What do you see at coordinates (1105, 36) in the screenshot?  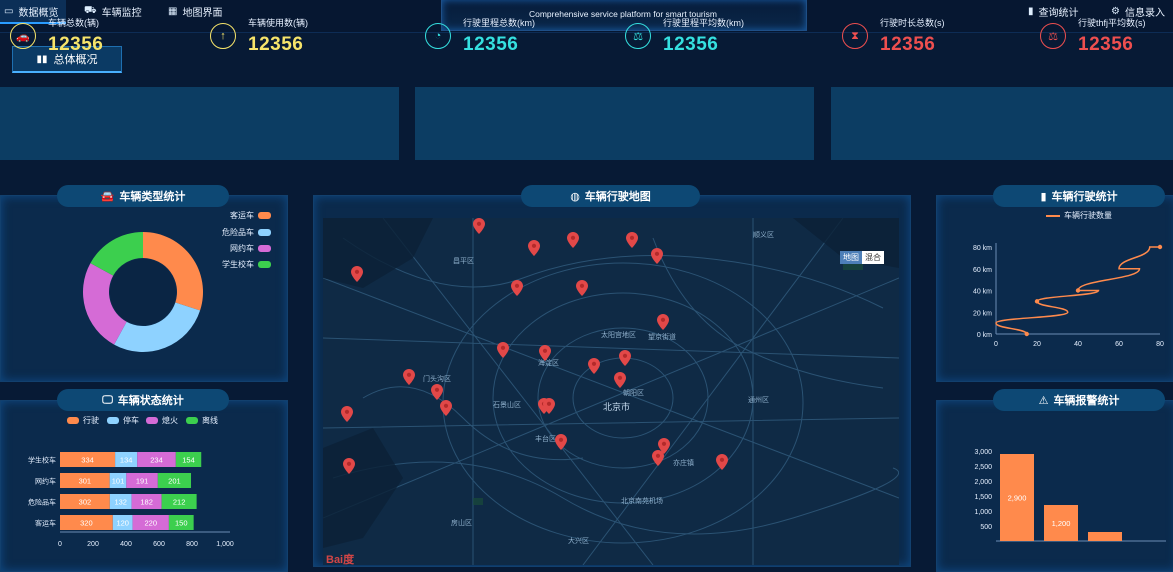 I see `stat-avg-duration: ⚖ 行驶thfj平均数(s) 12356` at bounding box center [1105, 36].